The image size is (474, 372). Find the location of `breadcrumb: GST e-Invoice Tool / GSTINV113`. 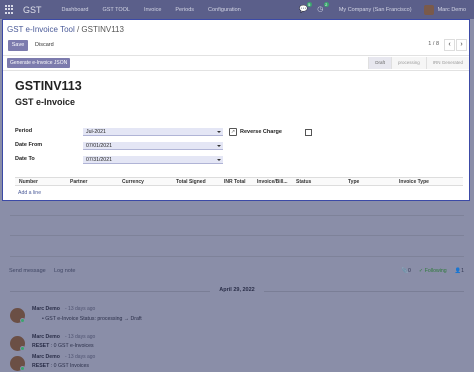

breadcrumb: GST e-Invoice Tool / GSTINV113 is located at coordinates (65, 29).